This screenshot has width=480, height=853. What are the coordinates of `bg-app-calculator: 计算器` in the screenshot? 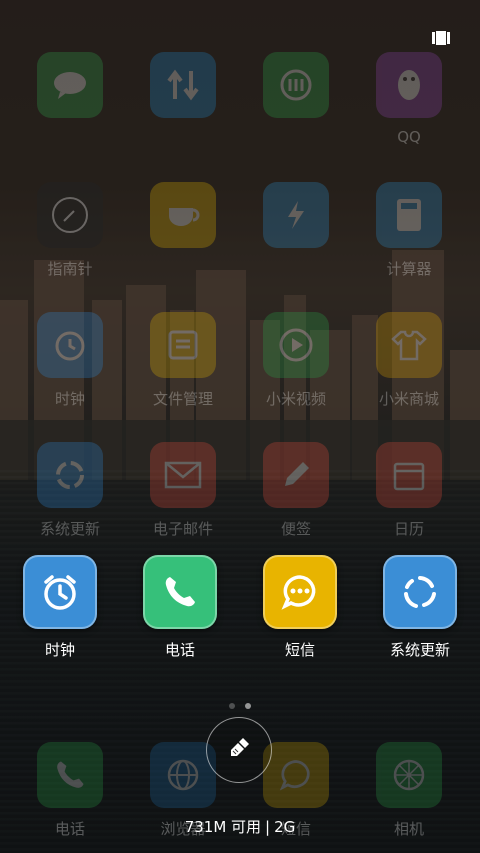 It's located at (409, 230).